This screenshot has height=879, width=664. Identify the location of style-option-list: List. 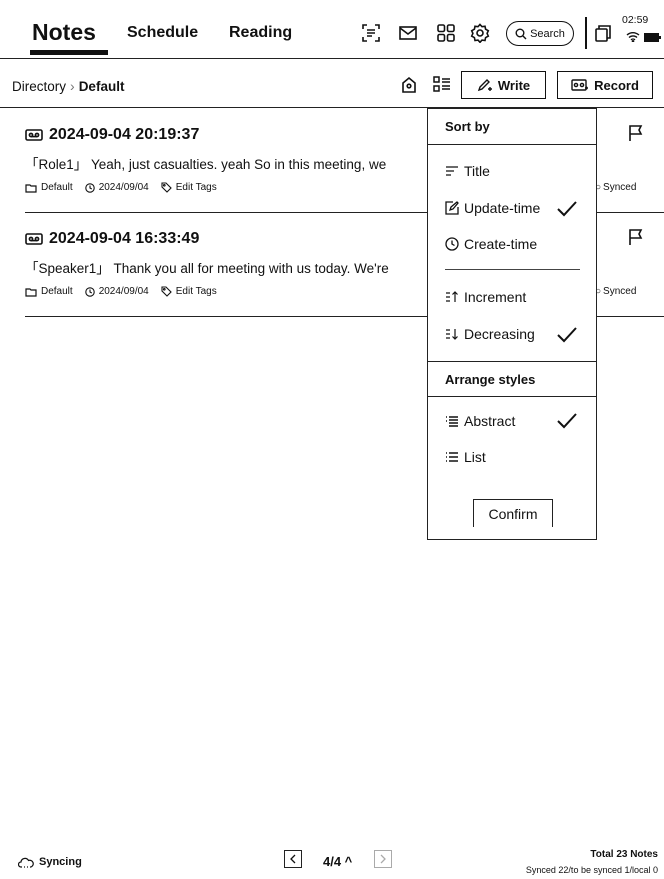
(465, 457).